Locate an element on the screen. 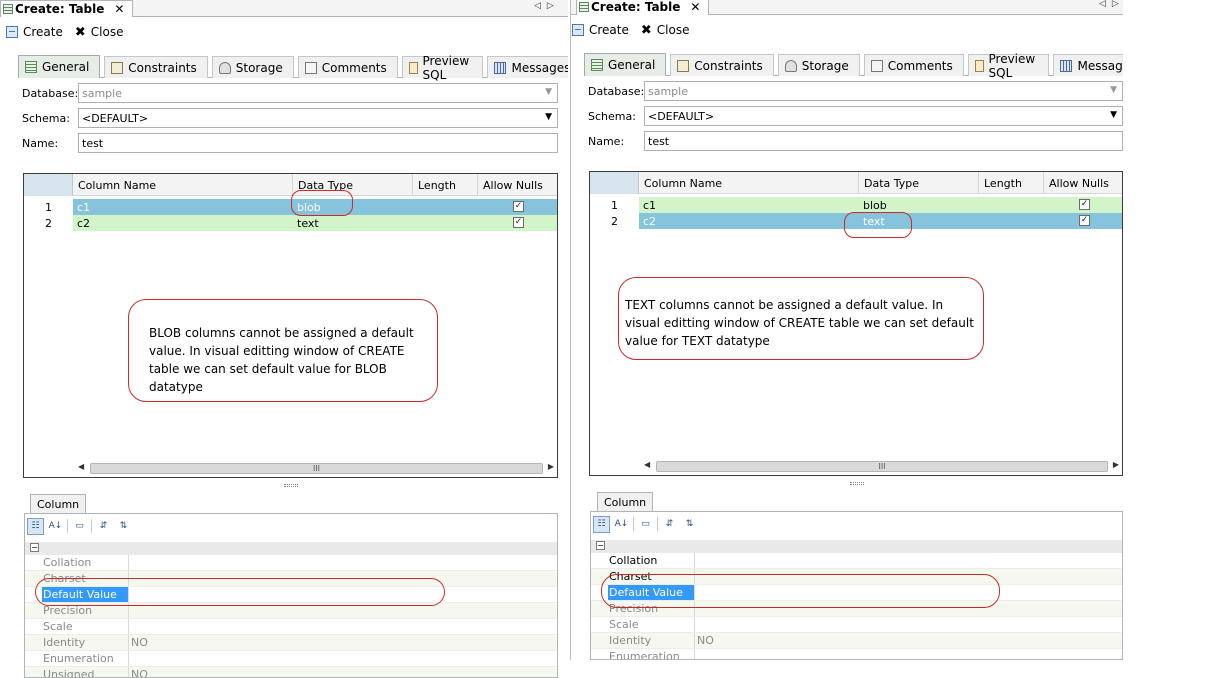 This screenshot has width=1231, height=678. property-row: Unsigned NO is located at coordinates (291, 672).